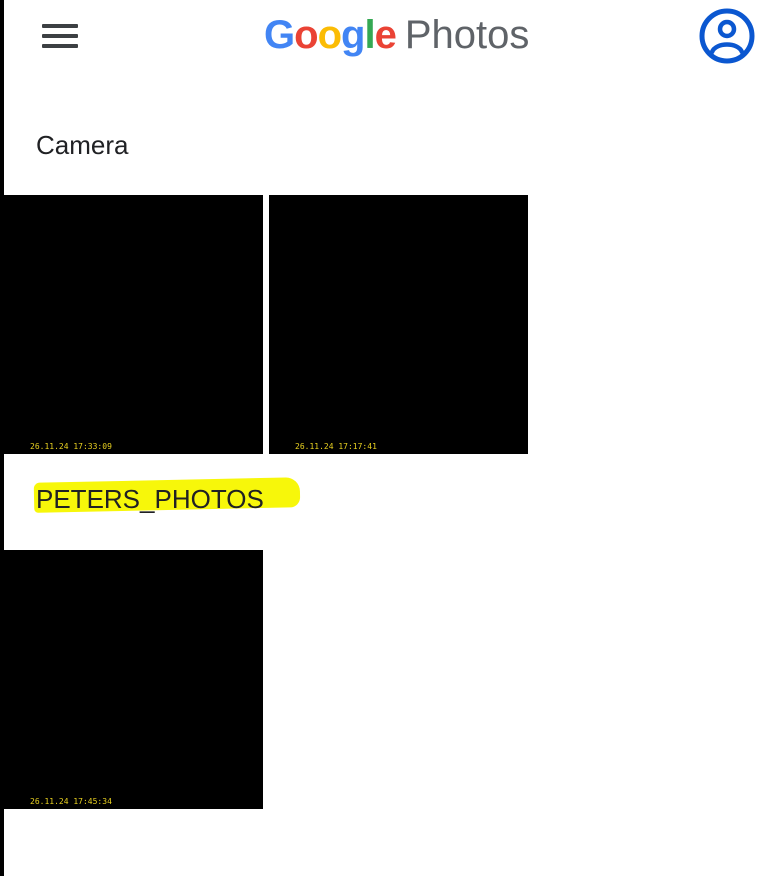 Image resolution: width=770 pixels, height=876 pixels. What do you see at coordinates (60, 36) in the screenshot?
I see `hamburger-menu-icon` at bounding box center [60, 36].